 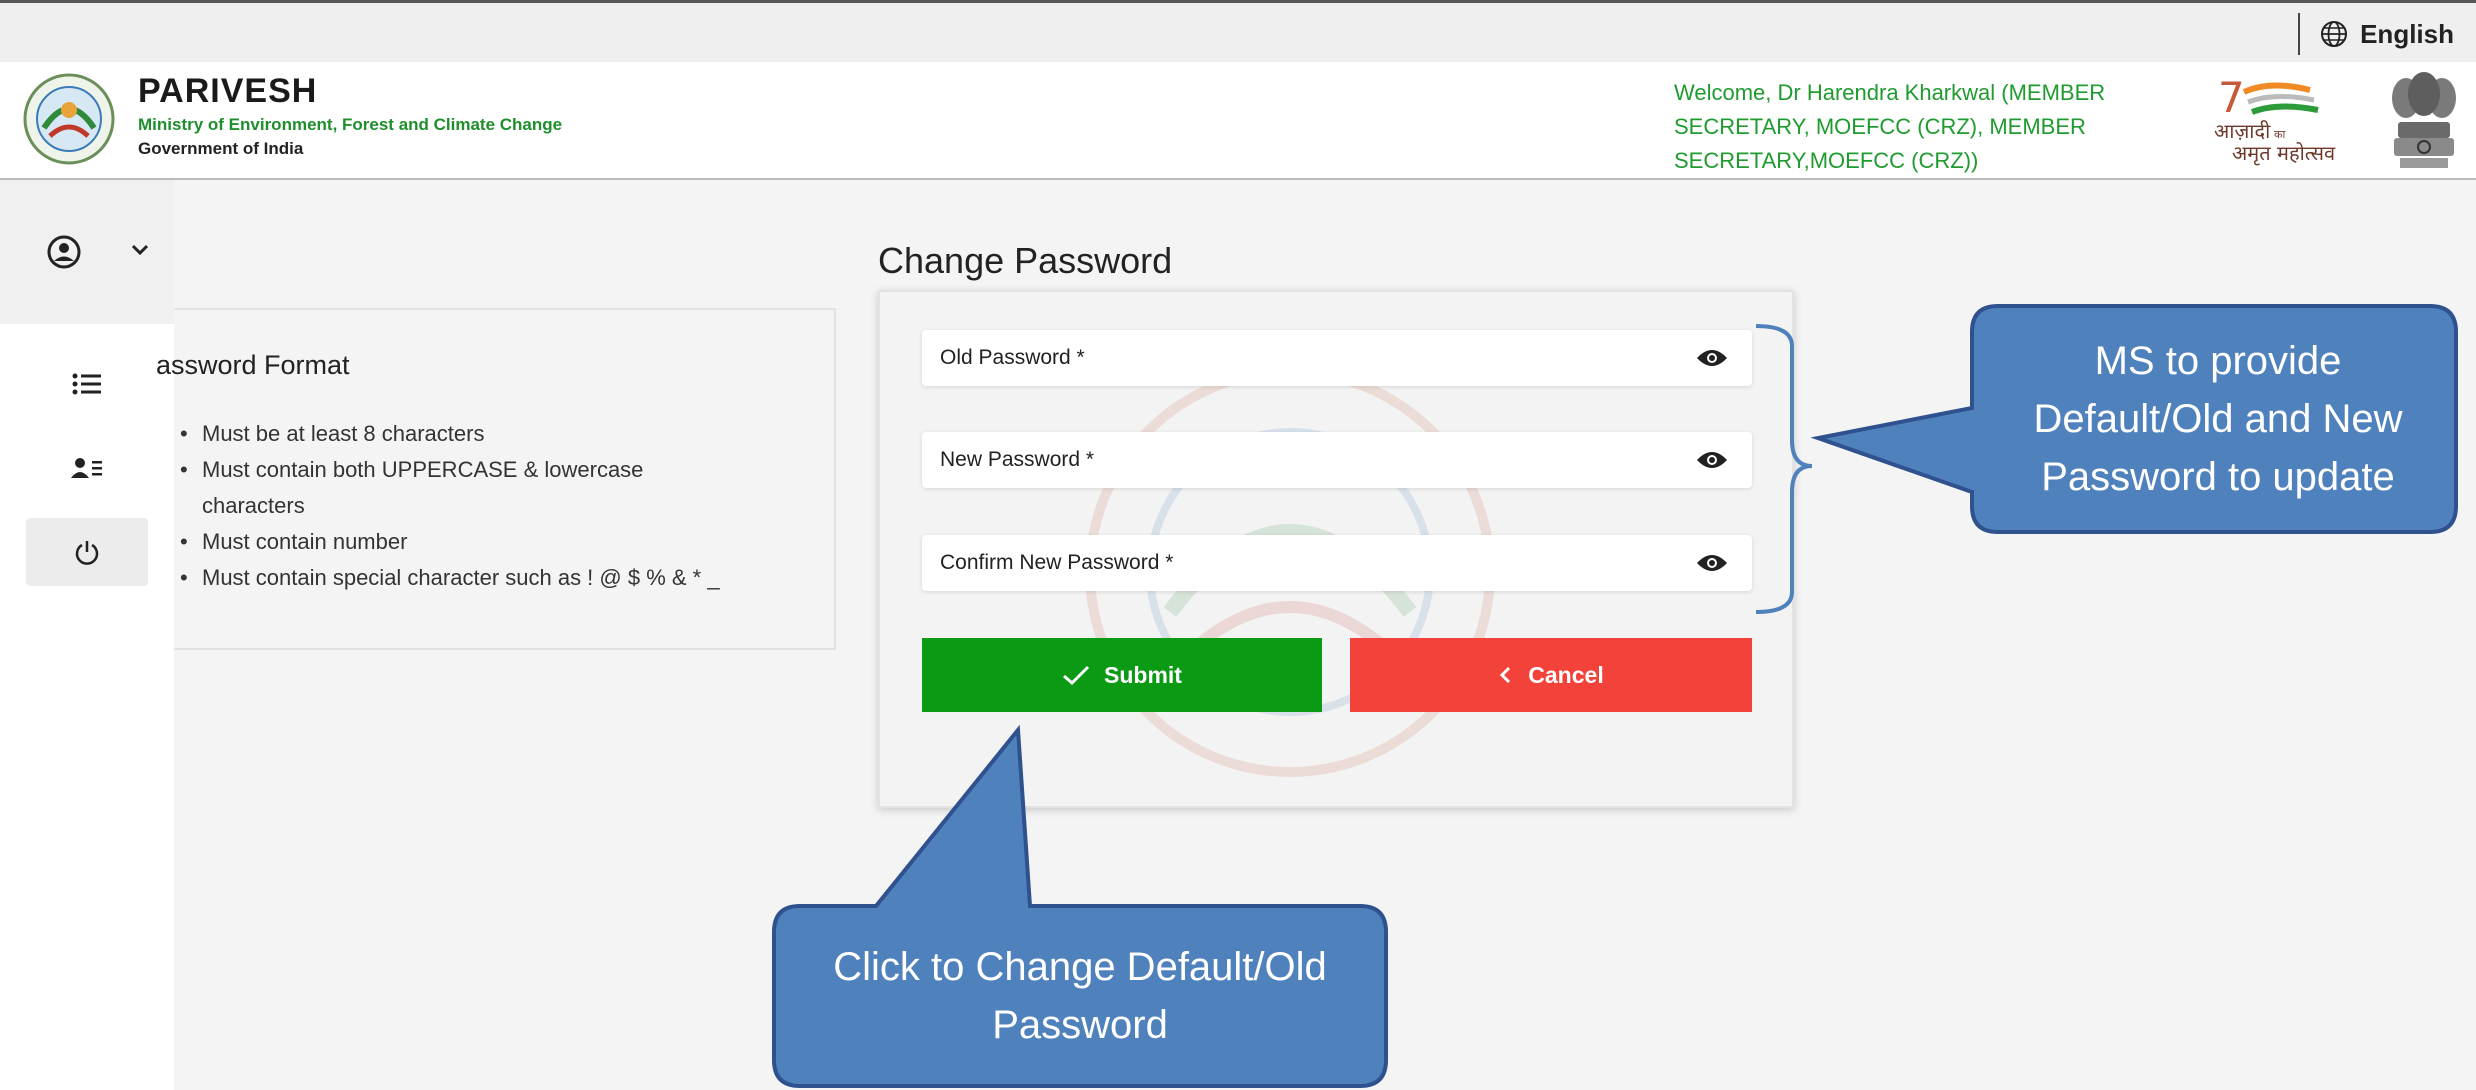 What do you see at coordinates (2407, 33) in the screenshot?
I see `language-label: English` at bounding box center [2407, 33].